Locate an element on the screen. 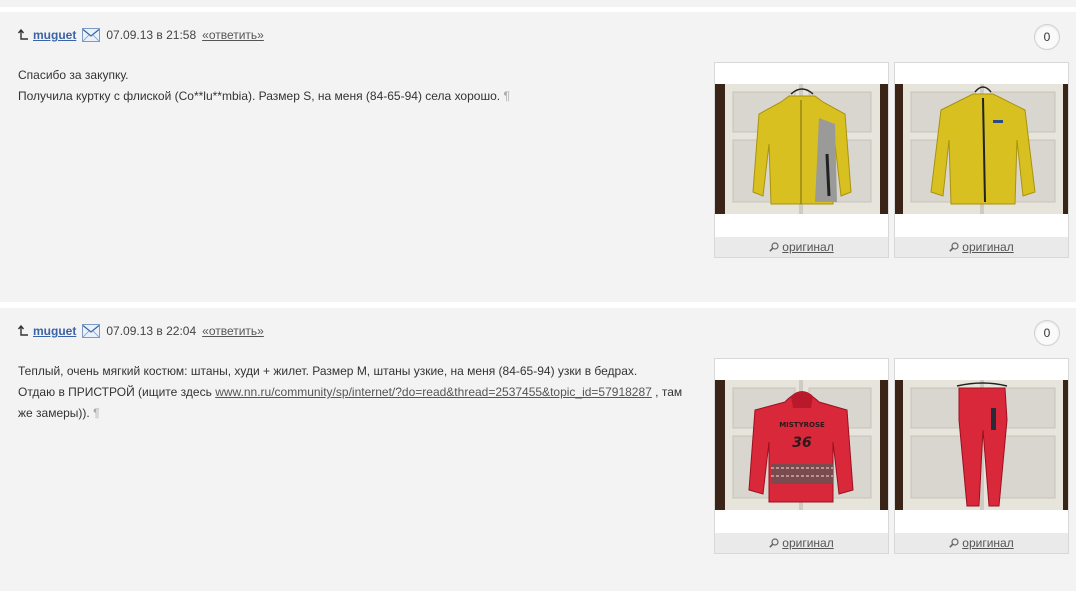 Image resolution: width=1076 pixels, height=591 pixels. trousers-photo is located at coordinates (981, 445).